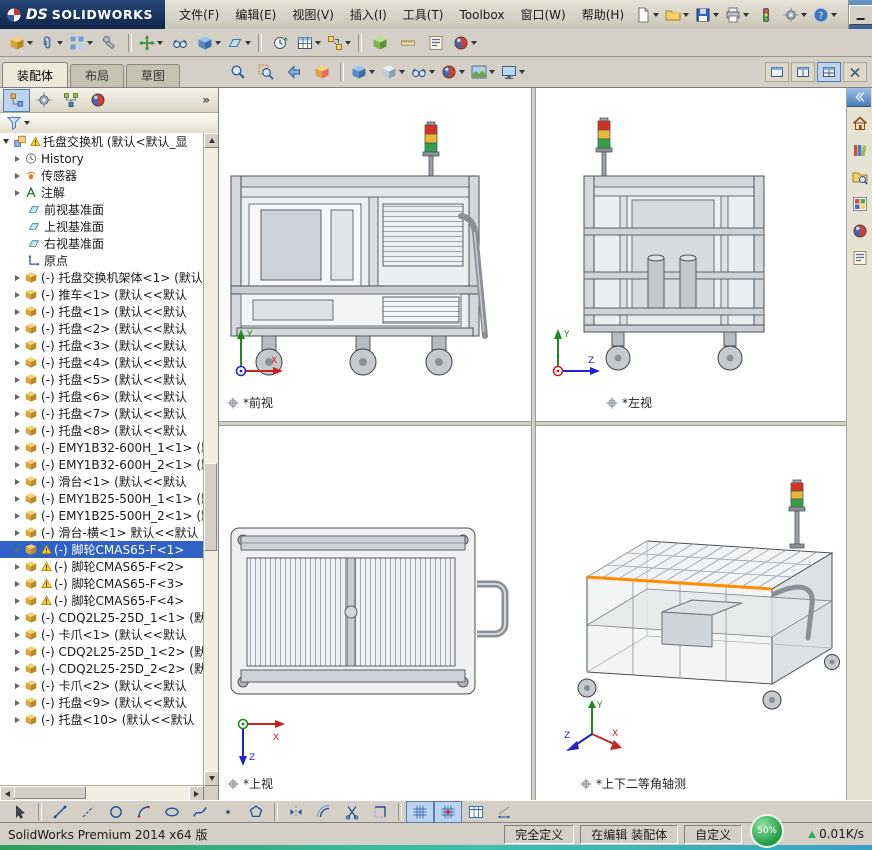 The height and width of the screenshot is (850, 872). Describe the element at coordinates (228, 812) in the screenshot. I see `sketch-point-button` at that location.